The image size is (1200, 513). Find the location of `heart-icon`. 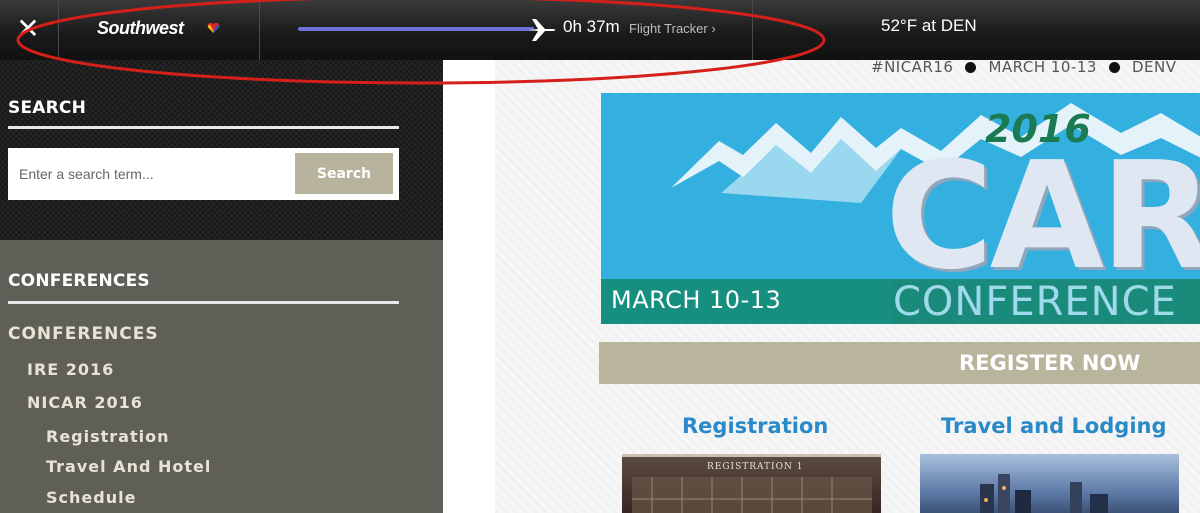

heart-icon is located at coordinates (213, 27).